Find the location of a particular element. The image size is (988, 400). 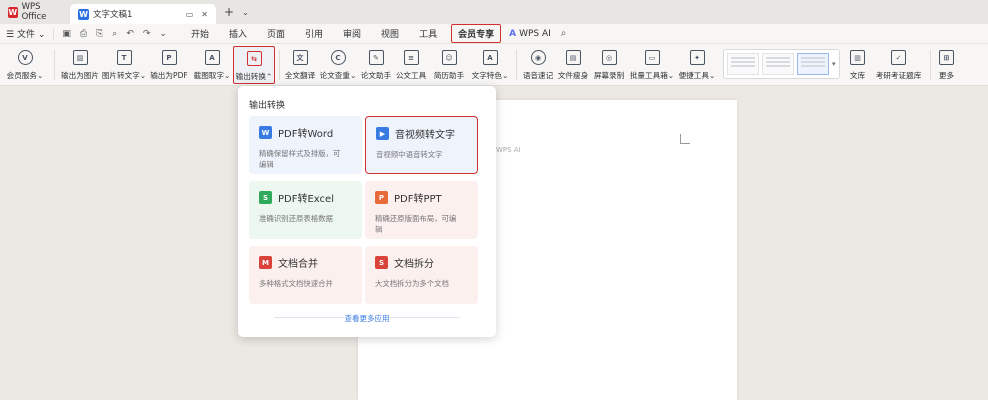

view-more-apps-link: 查看更多应用 is located at coordinates (367, 318).